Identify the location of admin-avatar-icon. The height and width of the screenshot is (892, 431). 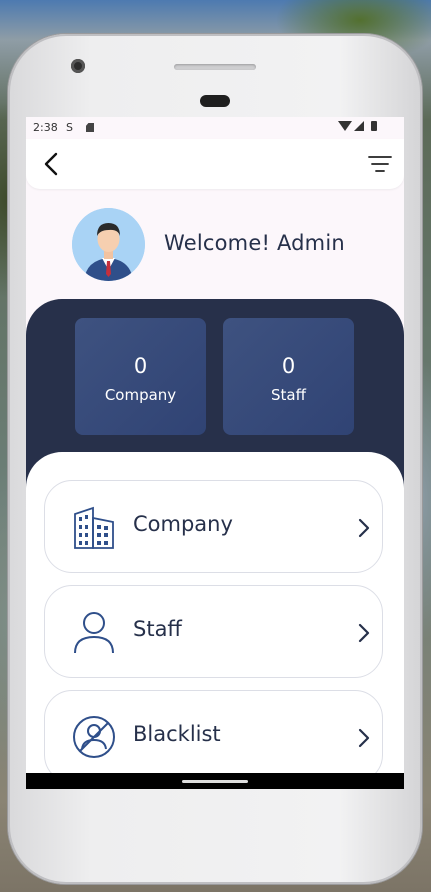
(108, 244).